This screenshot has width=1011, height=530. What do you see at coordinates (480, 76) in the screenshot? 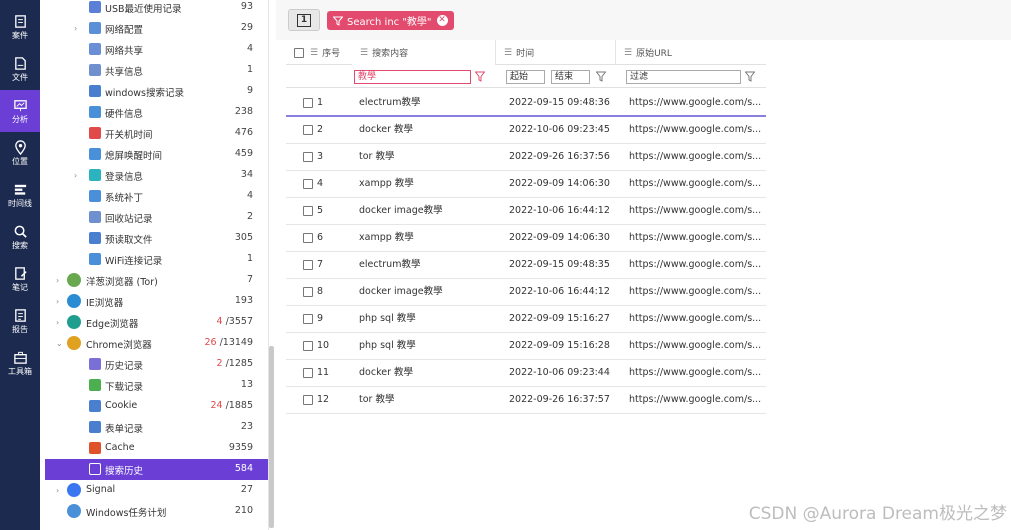
I see `content-filter-funnel-icon` at bounding box center [480, 76].